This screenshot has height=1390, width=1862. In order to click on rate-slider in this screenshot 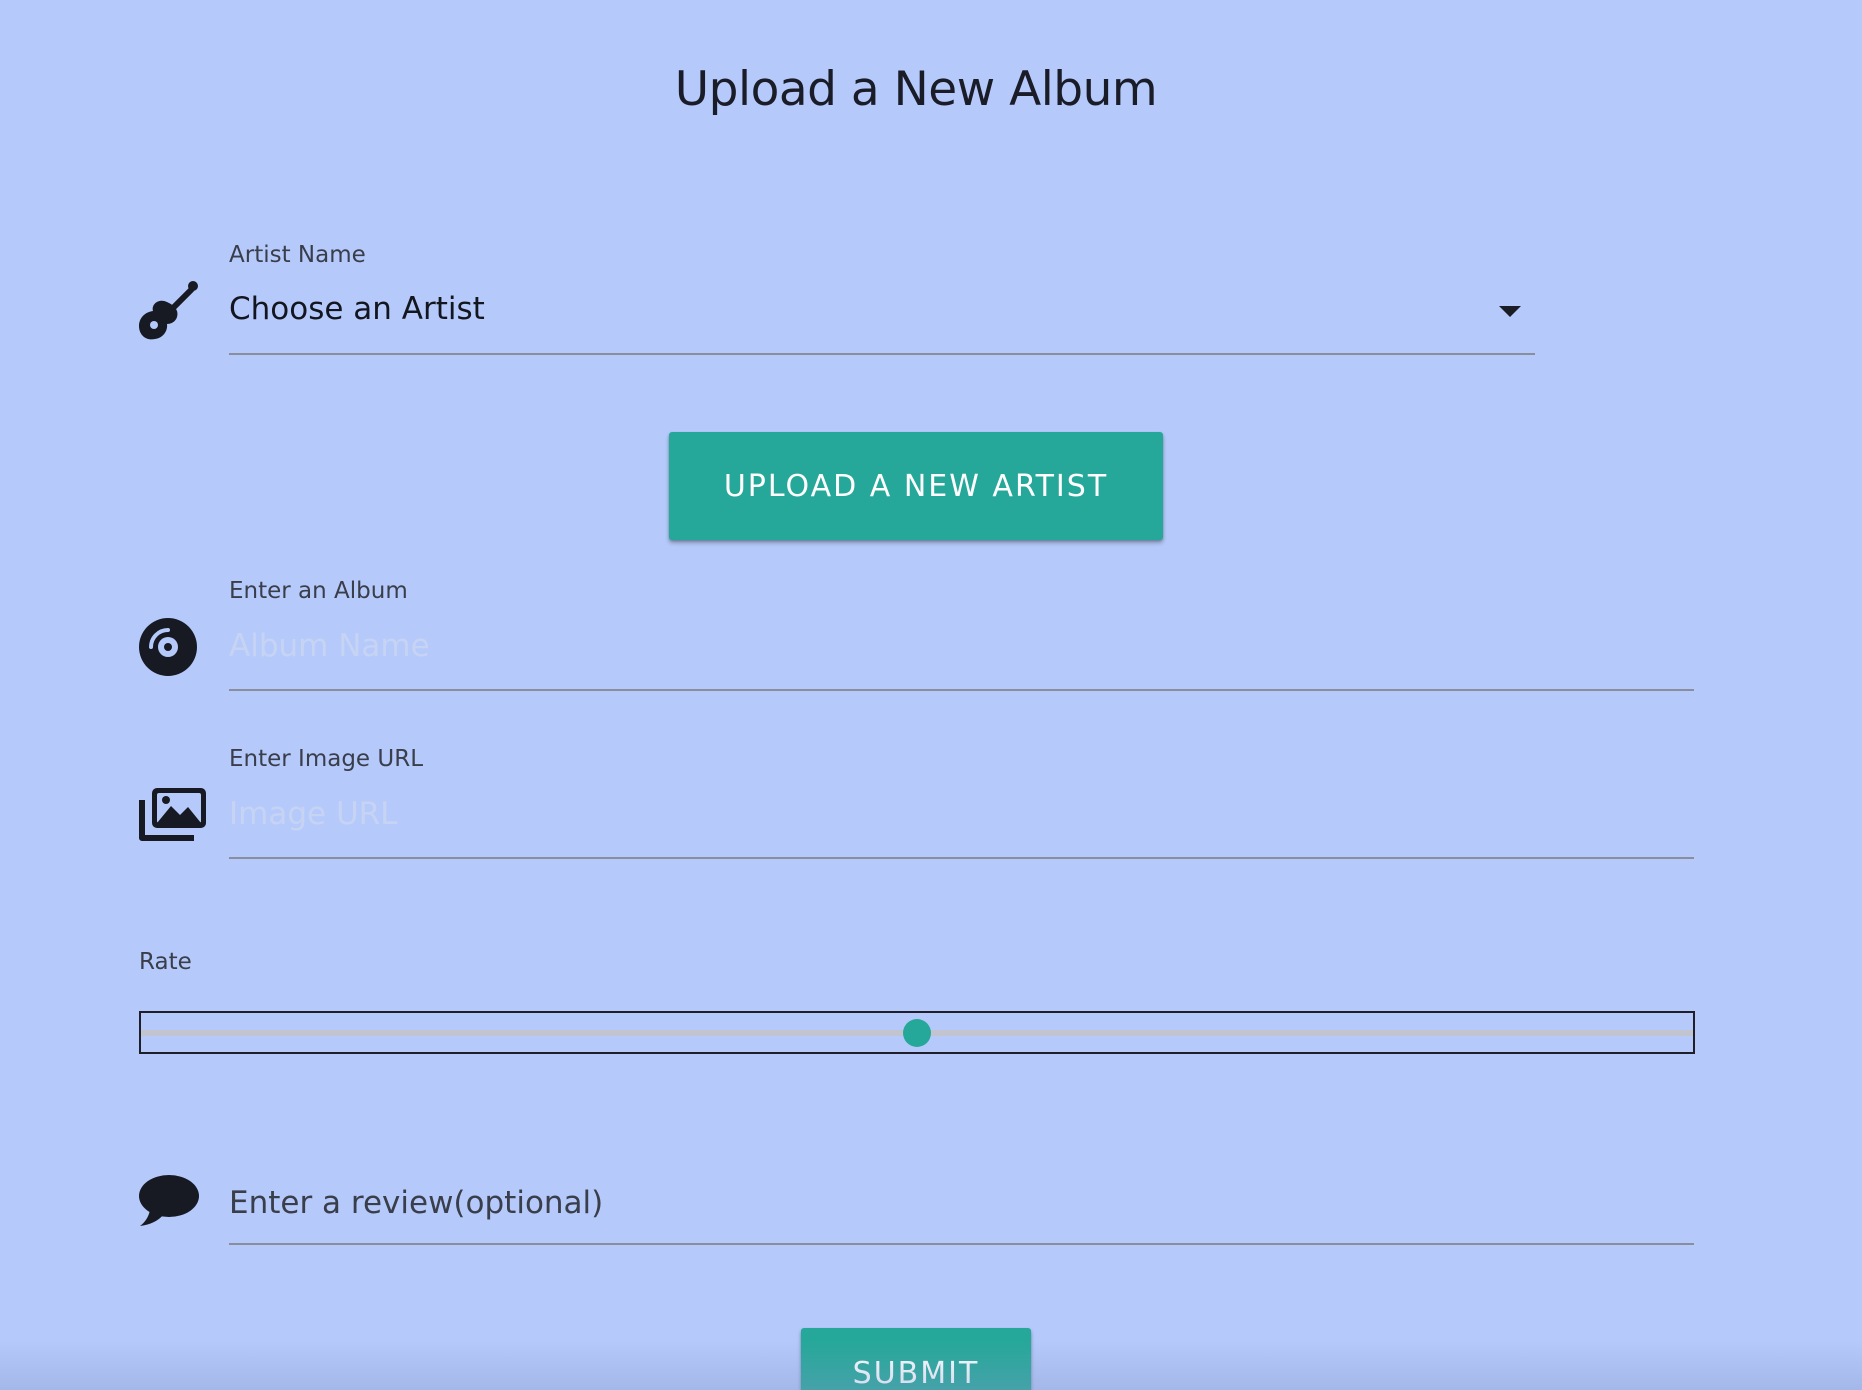, I will do `click(917, 1032)`.